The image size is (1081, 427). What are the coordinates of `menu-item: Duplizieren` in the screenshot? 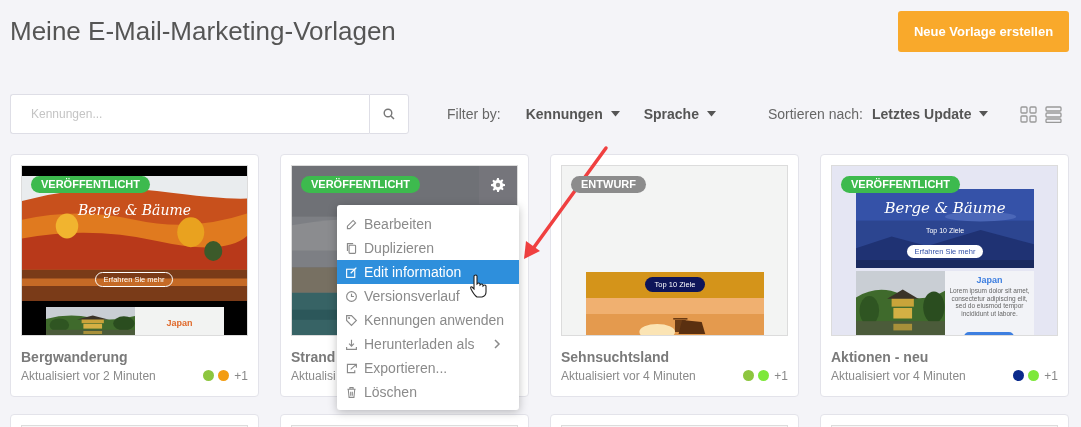 It's located at (428, 248).